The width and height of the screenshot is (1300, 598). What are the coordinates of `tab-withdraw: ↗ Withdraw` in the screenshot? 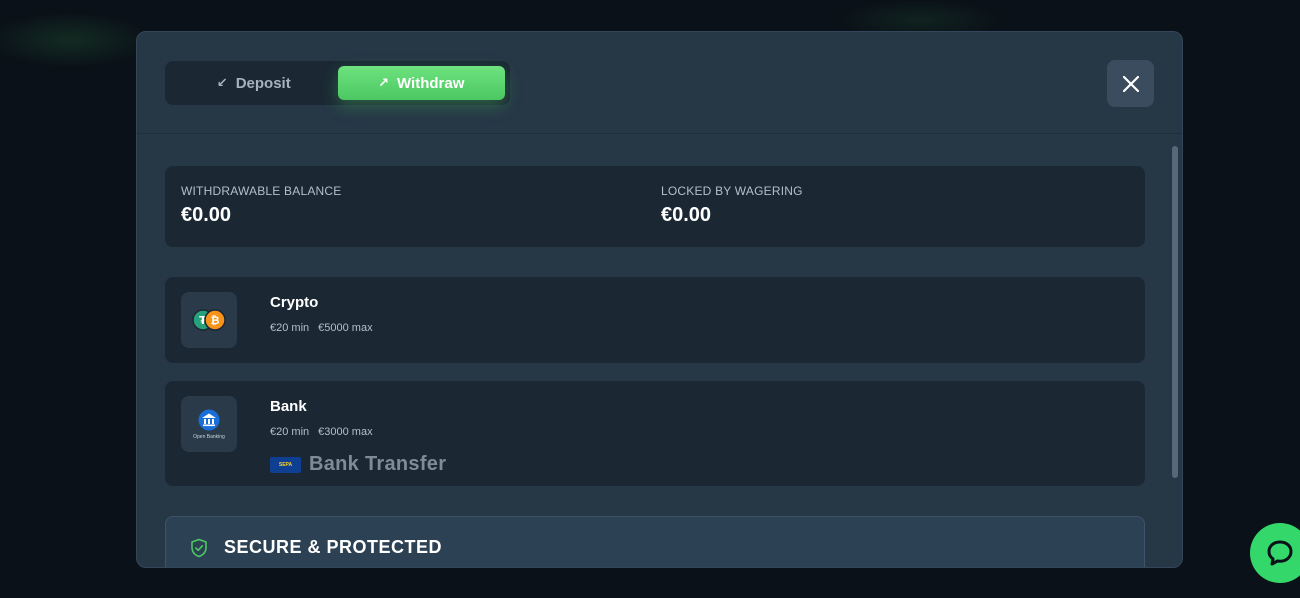 It's located at (421, 83).